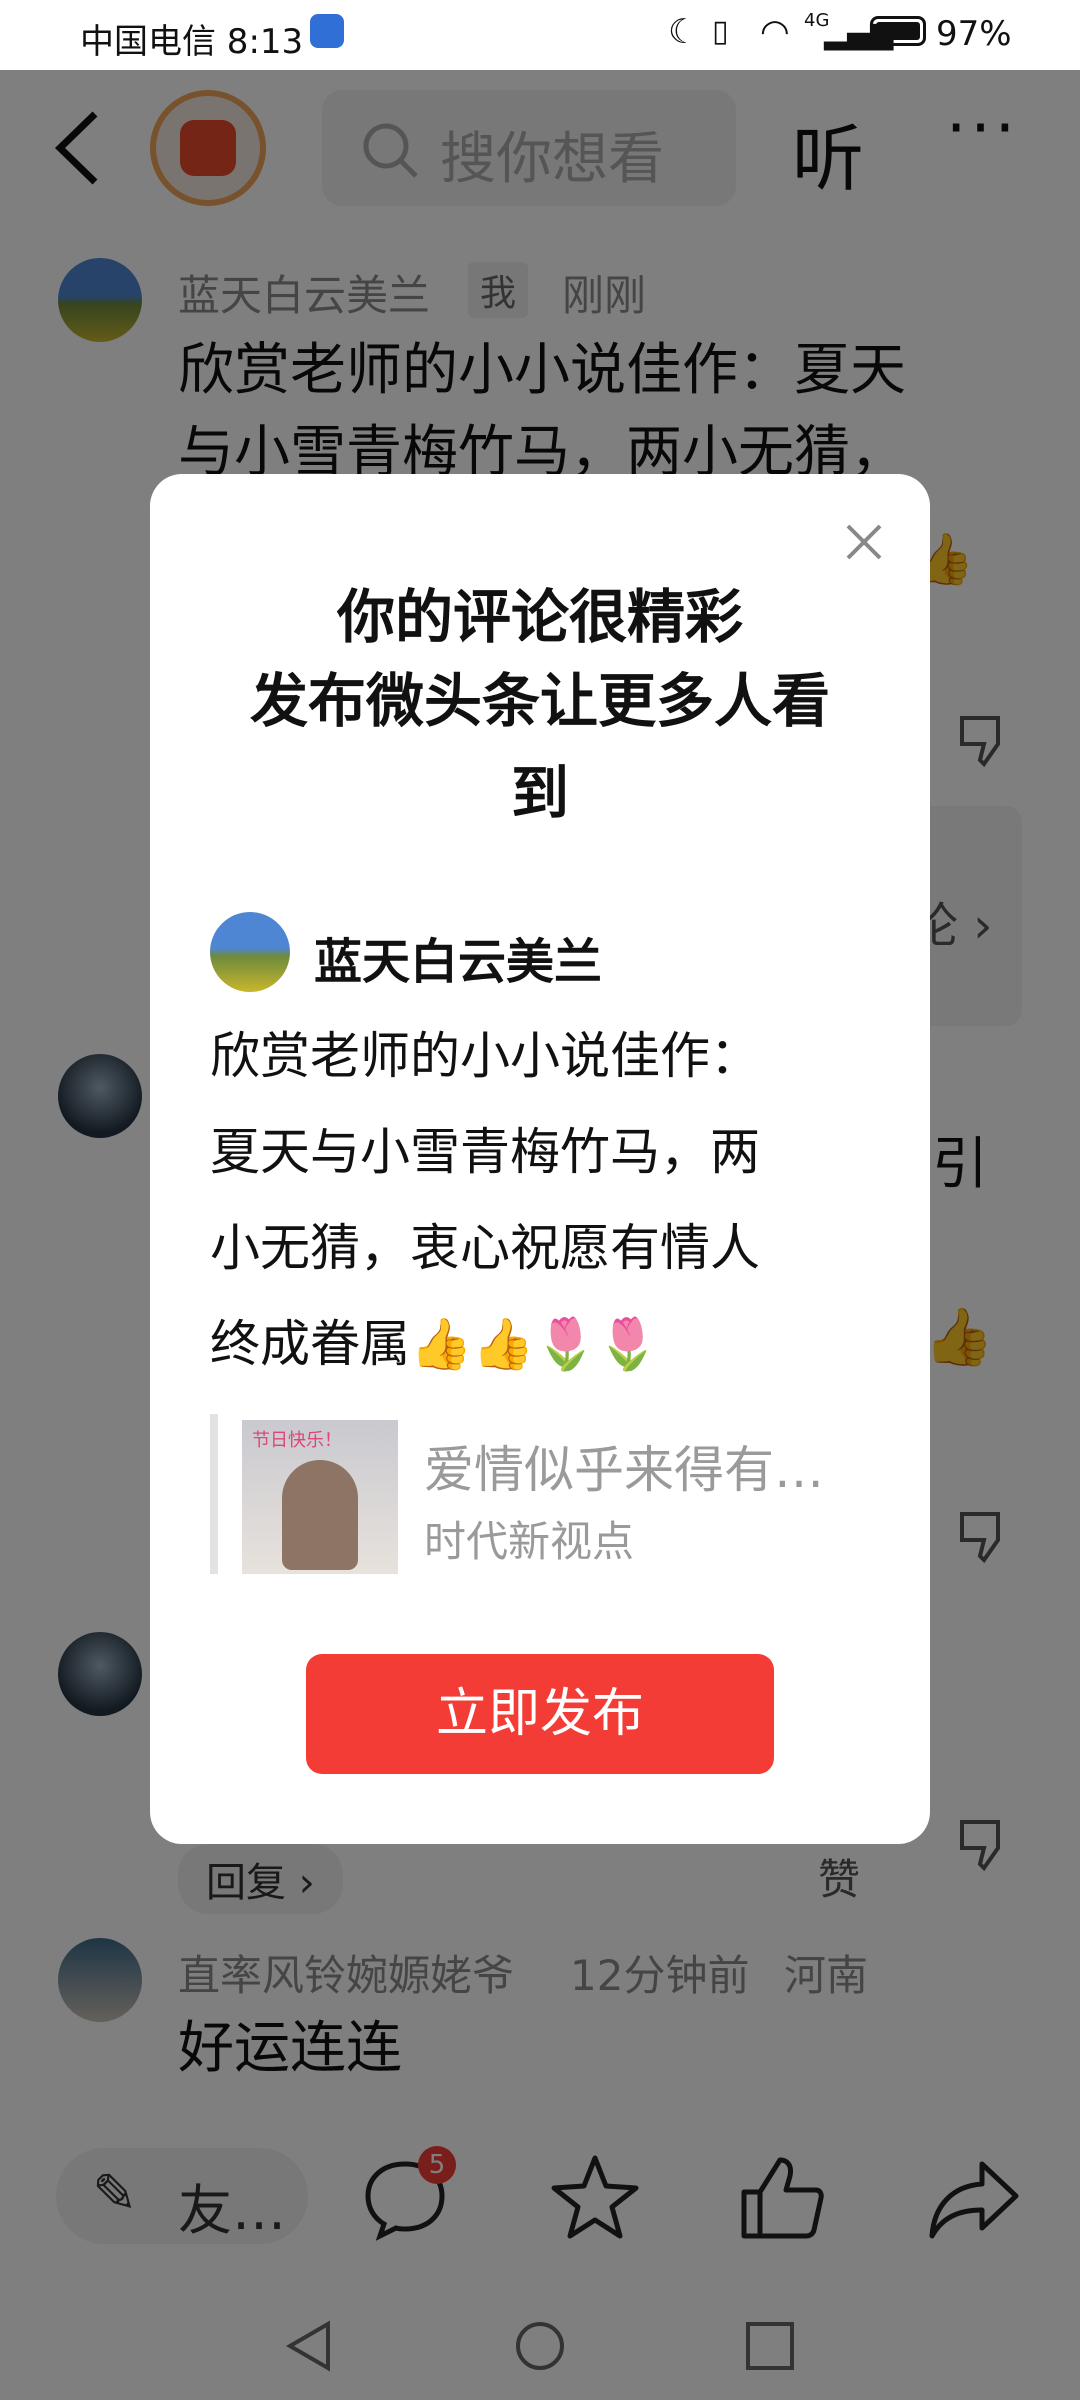  What do you see at coordinates (327, 31) in the screenshot?
I see `baidu-icon` at bounding box center [327, 31].